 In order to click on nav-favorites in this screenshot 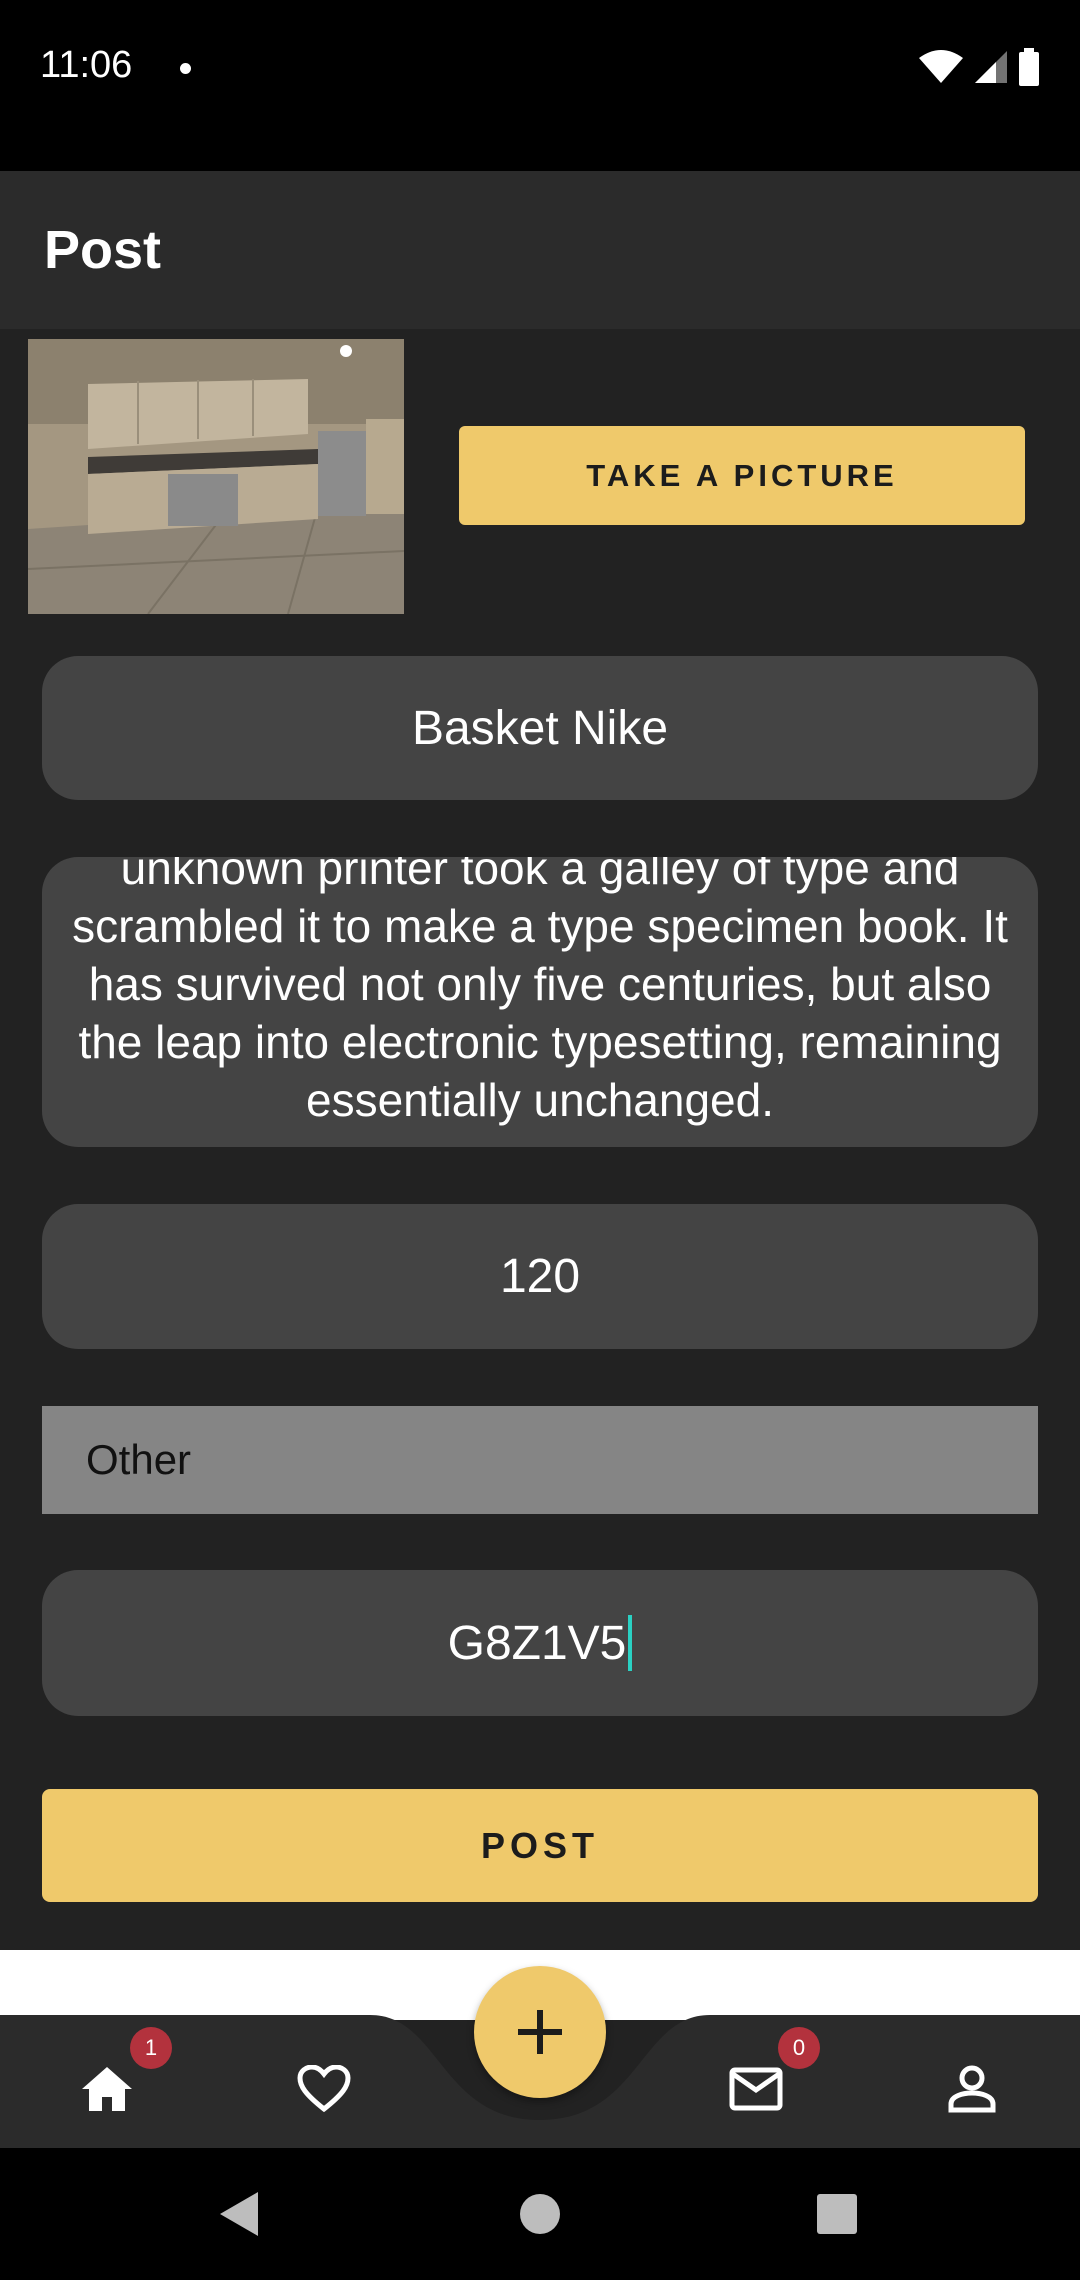, I will do `click(324, 2089)`.